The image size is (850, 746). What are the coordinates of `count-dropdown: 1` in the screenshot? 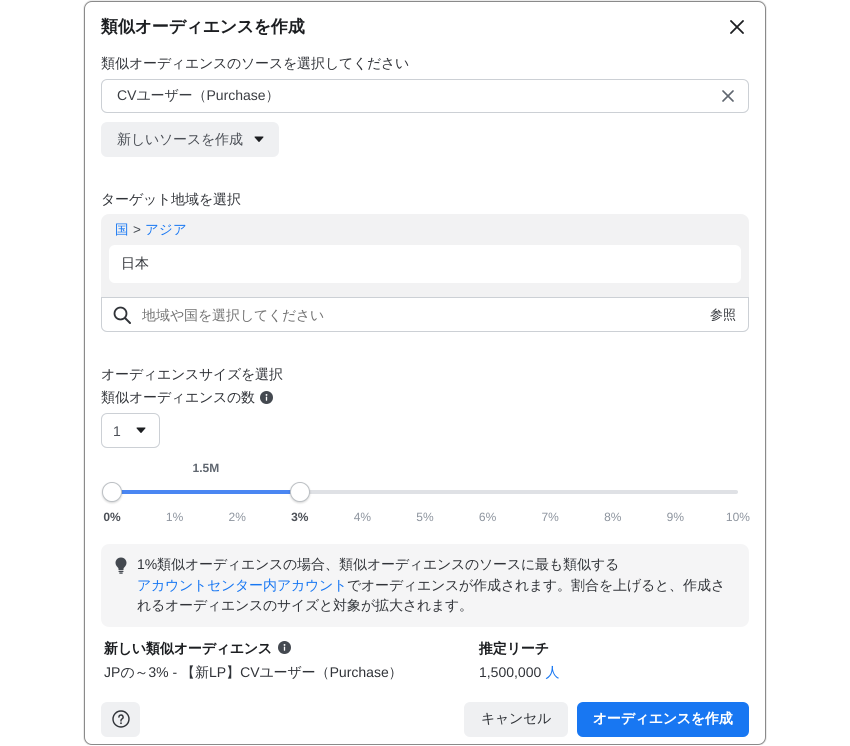 It's located at (130, 430).